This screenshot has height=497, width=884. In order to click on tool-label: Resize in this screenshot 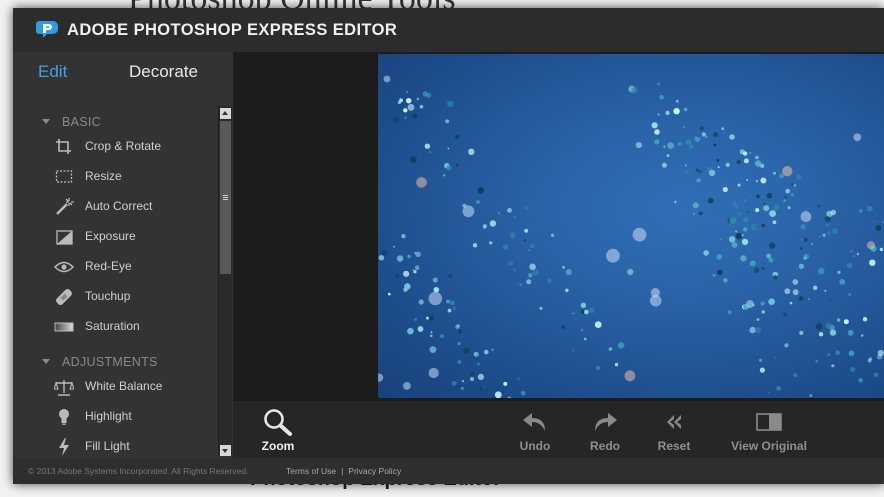, I will do `click(103, 176)`.